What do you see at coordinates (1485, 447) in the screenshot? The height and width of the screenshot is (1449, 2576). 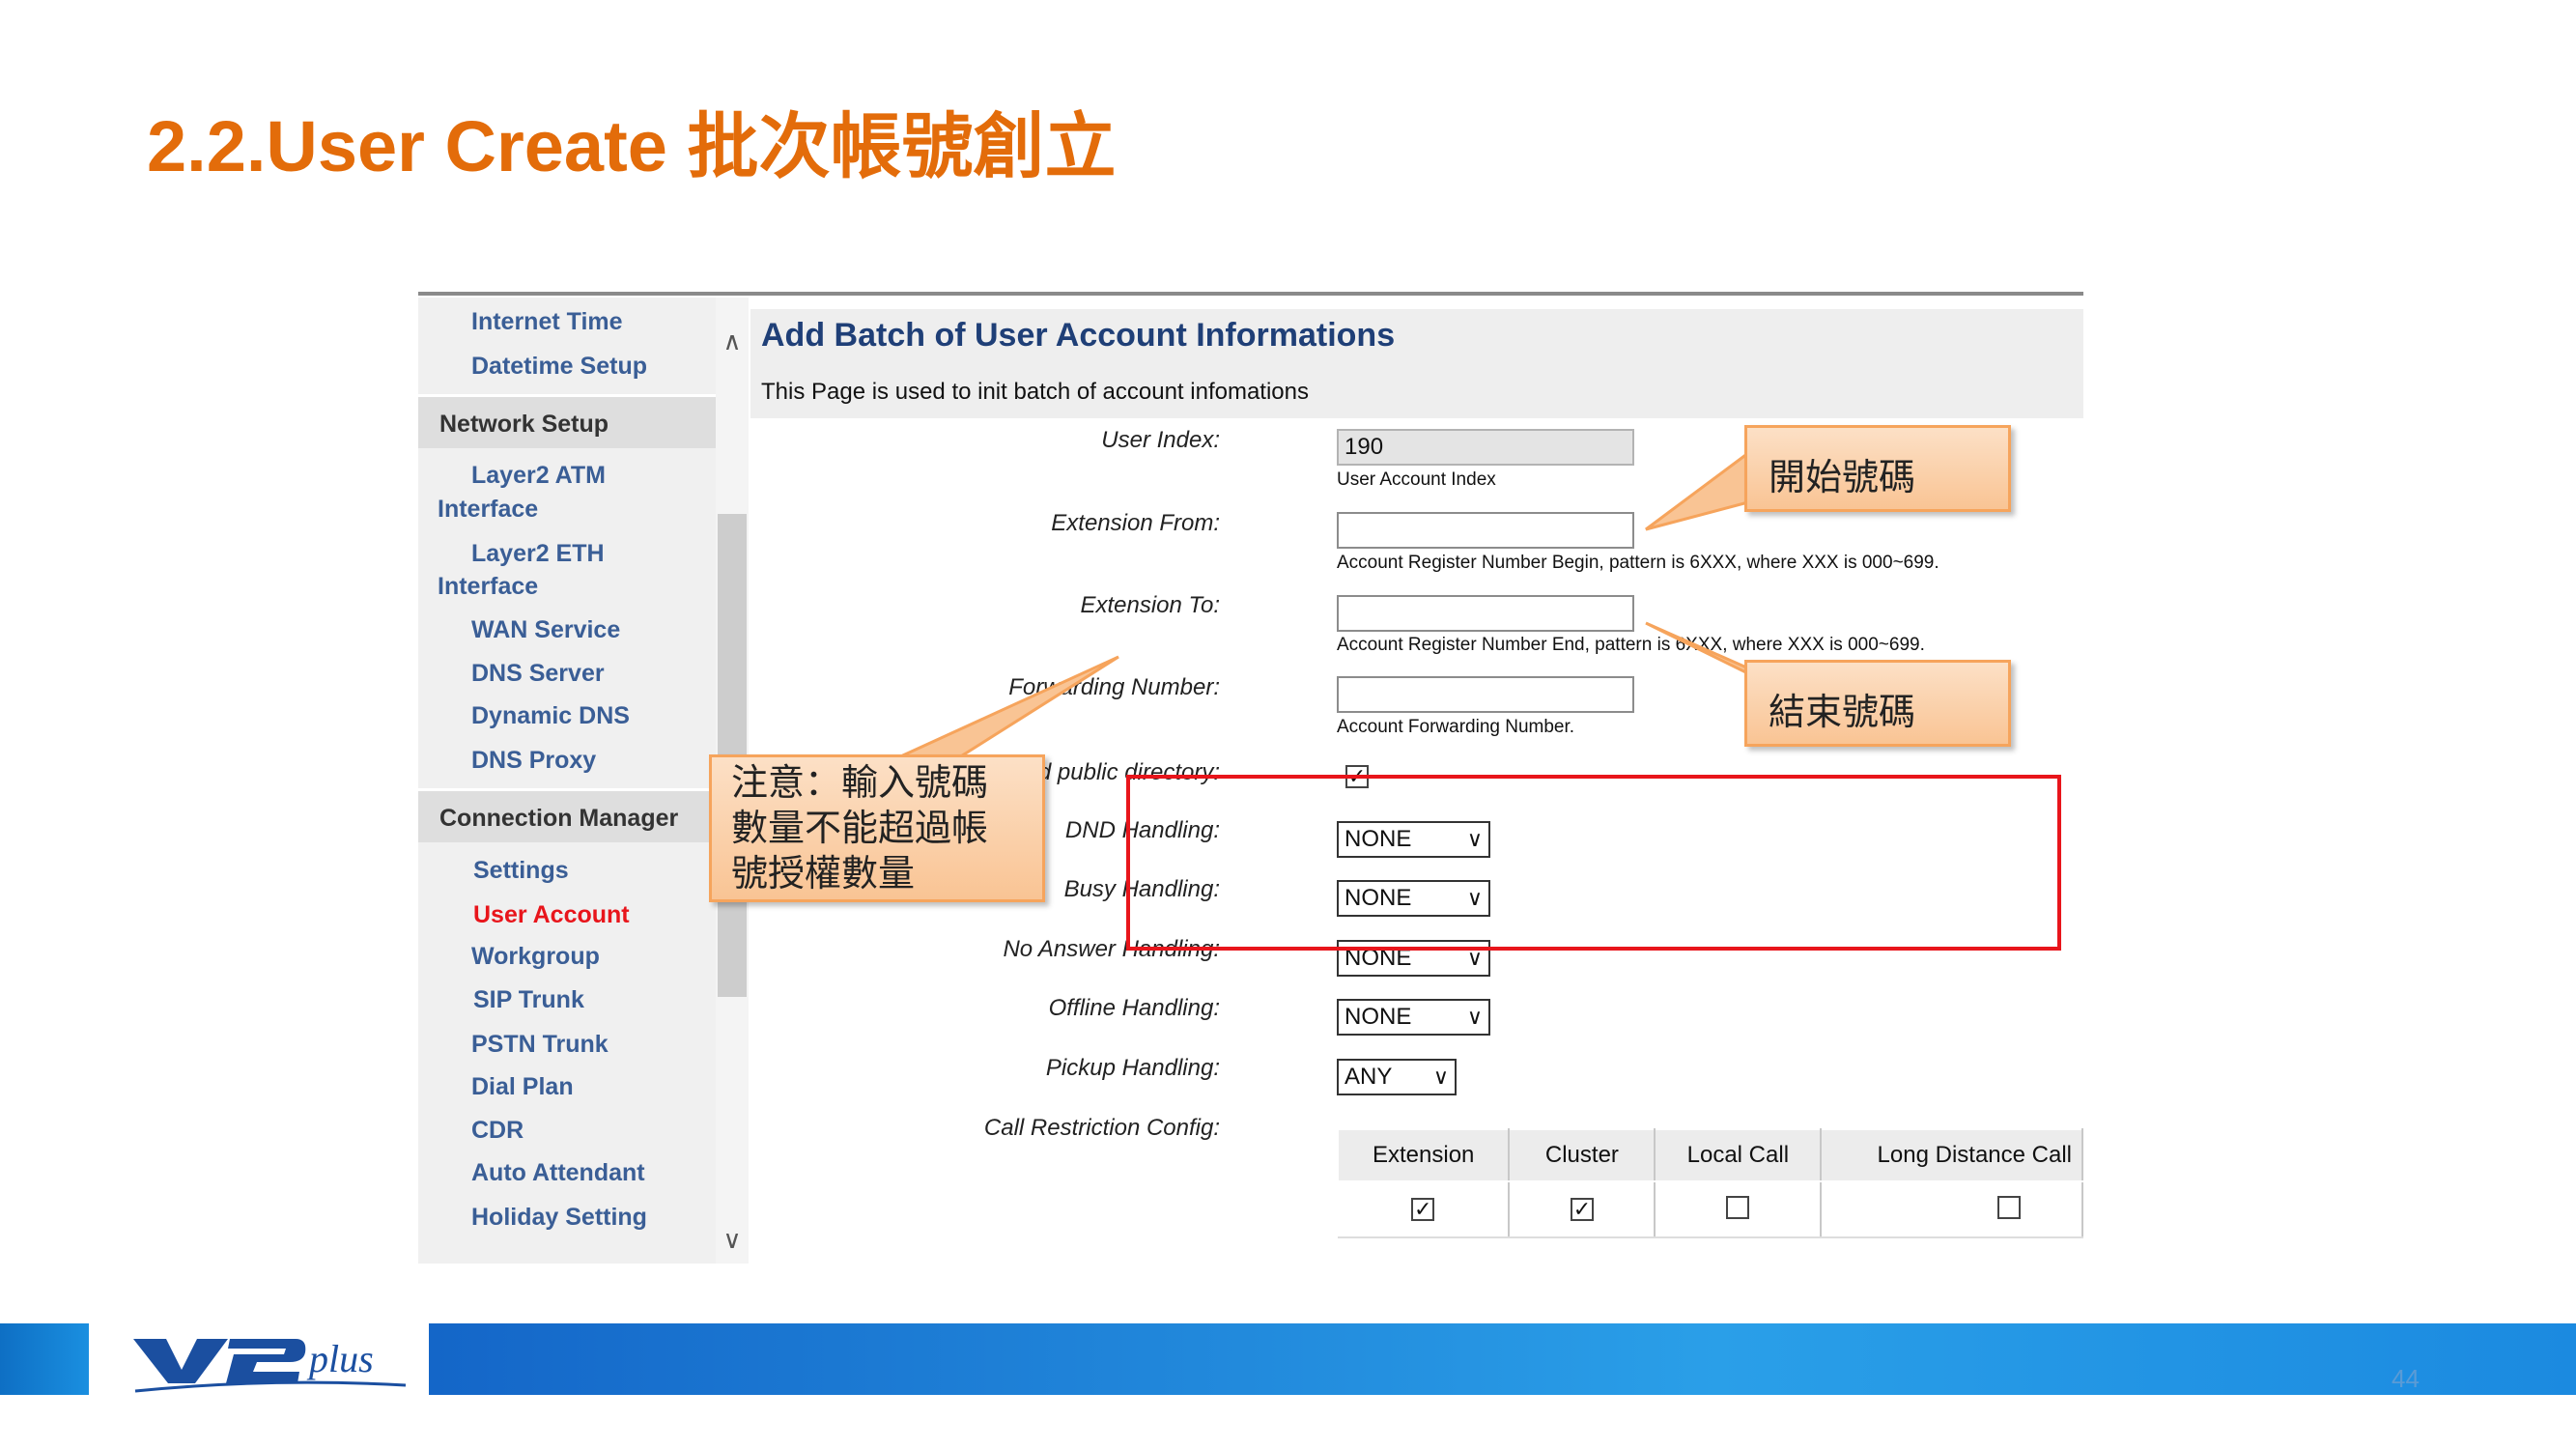 I see `user-index-field: 190` at bounding box center [1485, 447].